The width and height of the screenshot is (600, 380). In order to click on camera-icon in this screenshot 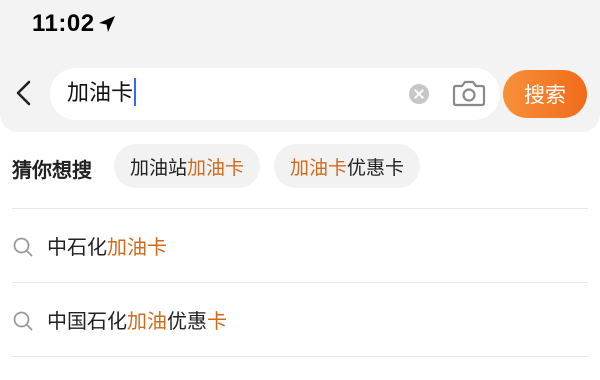, I will do `click(469, 93)`.